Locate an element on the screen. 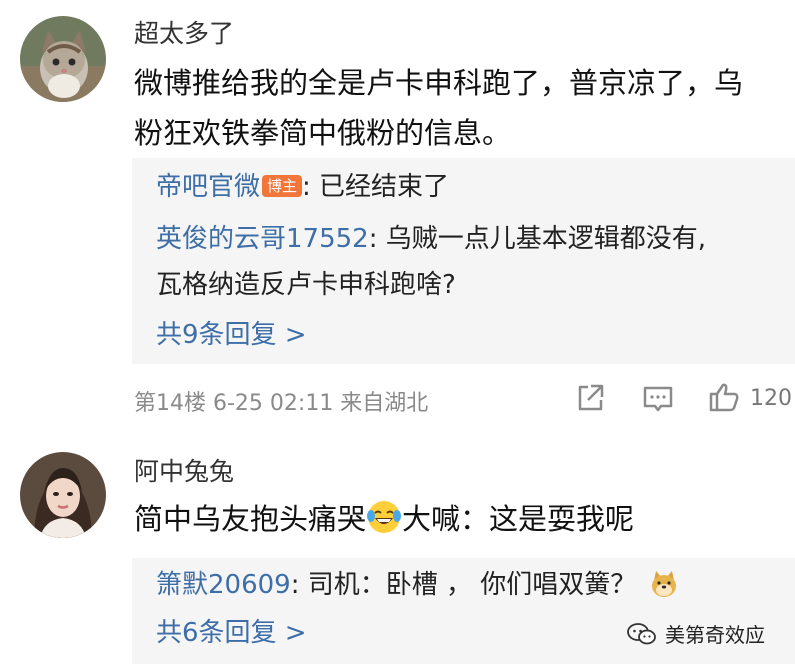 This screenshot has height=664, width=795. reply-text: : 已经结束了 is located at coordinates (376, 187).